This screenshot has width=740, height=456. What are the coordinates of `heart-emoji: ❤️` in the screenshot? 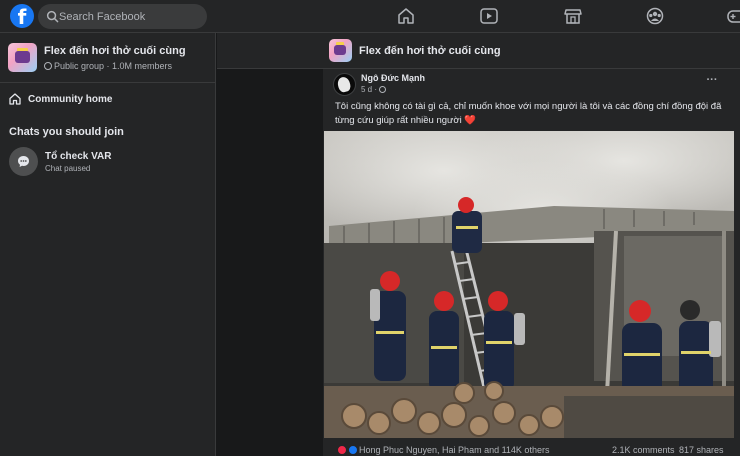 It's located at (470, 120).